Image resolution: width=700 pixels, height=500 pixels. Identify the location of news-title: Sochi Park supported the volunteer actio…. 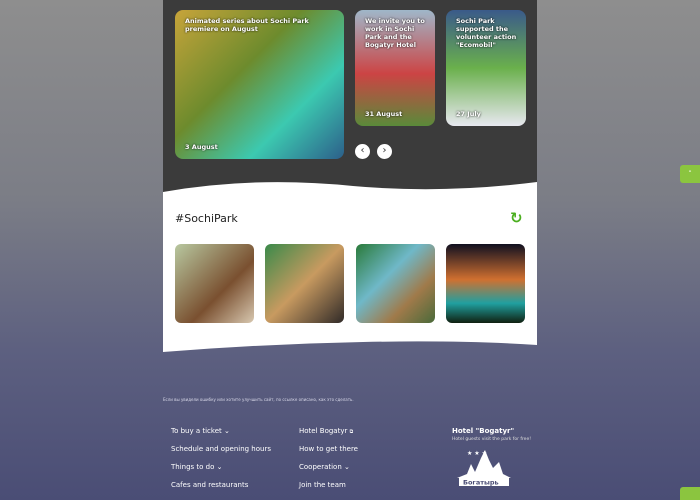
(486, 33).